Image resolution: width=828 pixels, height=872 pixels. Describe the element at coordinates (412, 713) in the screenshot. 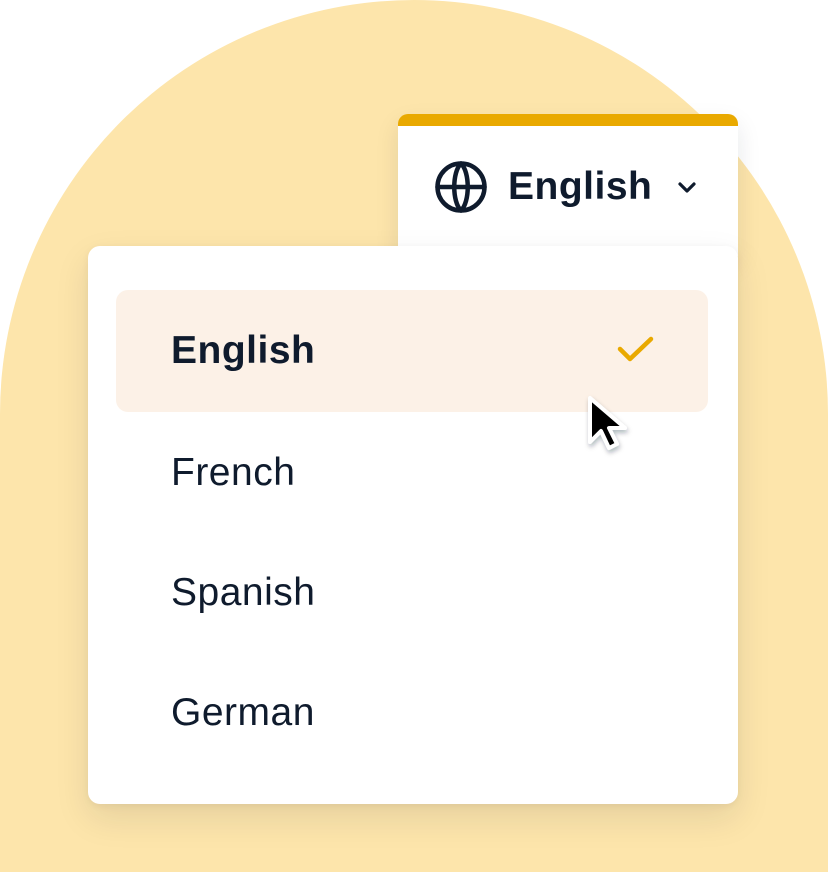

I see `language-option-german: German` at that location.